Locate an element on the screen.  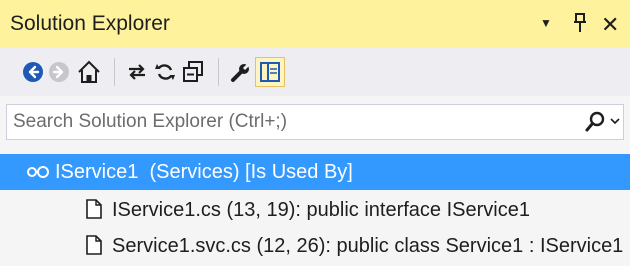
preview-icon is located at coordinates (270, 72).